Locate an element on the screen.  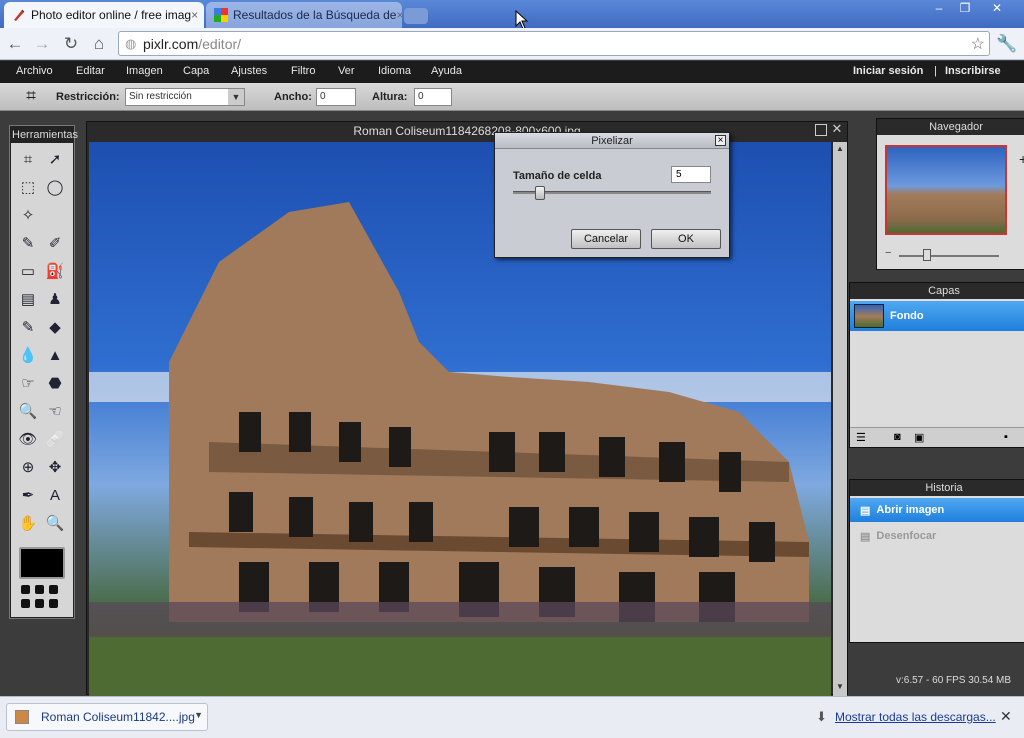
pixlr-favicon-icon is located at coordinates (19, 15).